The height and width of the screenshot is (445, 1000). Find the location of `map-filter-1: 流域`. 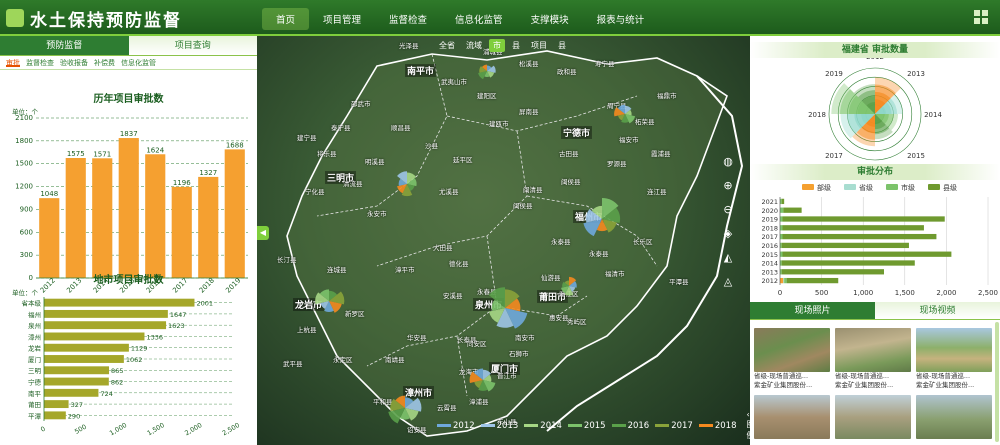

map-filter-1: 流域 is located at coordinates (474, 45).